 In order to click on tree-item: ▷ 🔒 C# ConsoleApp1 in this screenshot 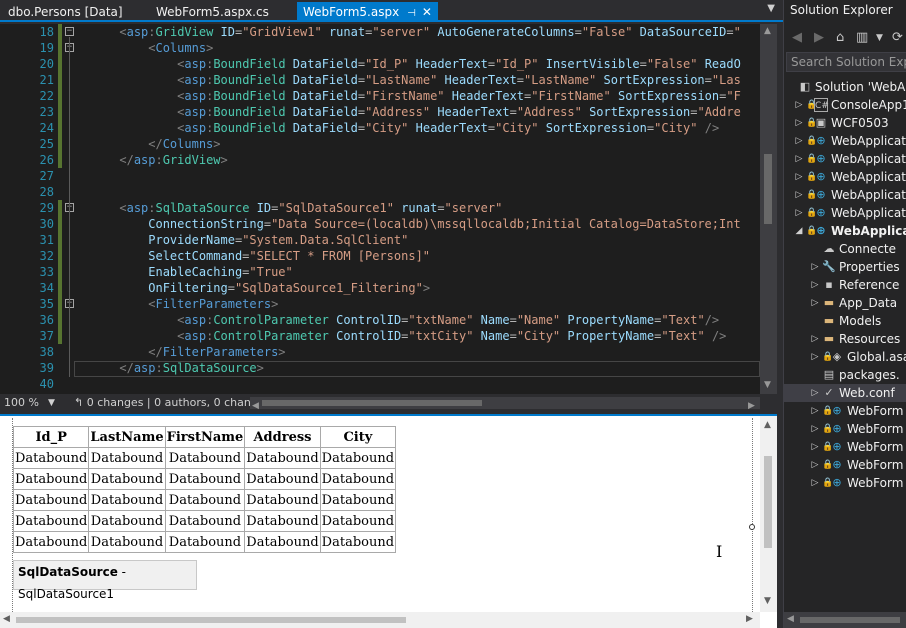, I will do `click(845, 105)`.